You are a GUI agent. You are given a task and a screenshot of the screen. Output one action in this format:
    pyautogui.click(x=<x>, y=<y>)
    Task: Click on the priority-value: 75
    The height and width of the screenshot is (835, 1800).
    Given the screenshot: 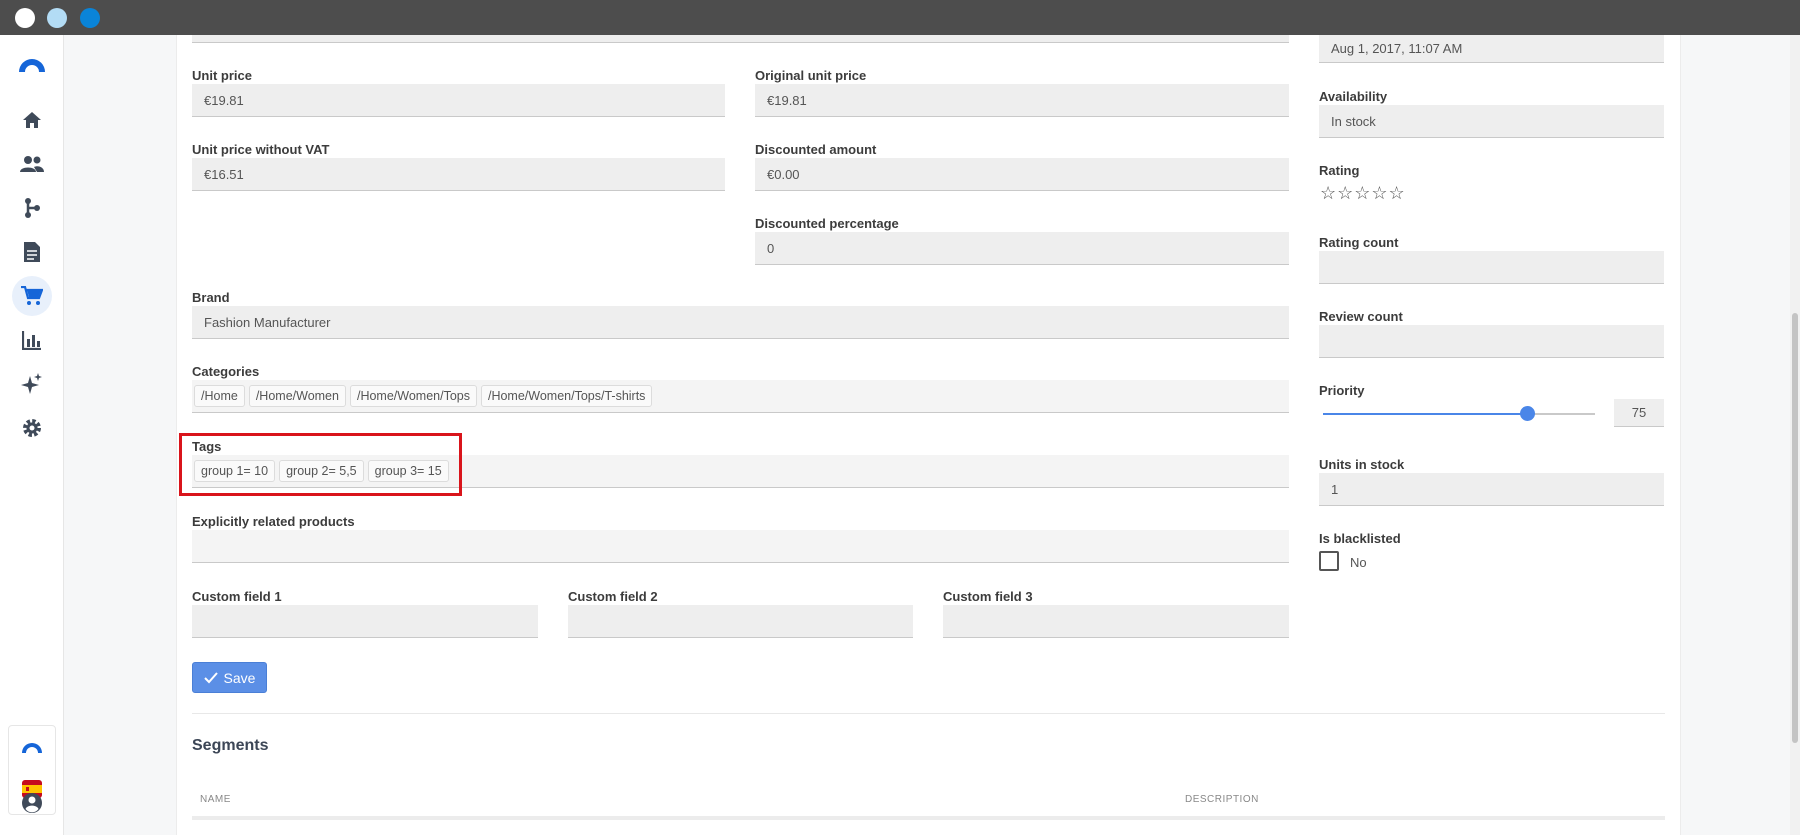 What is the action you would take?
    pyautogui.click(x=1639, y=412)
    